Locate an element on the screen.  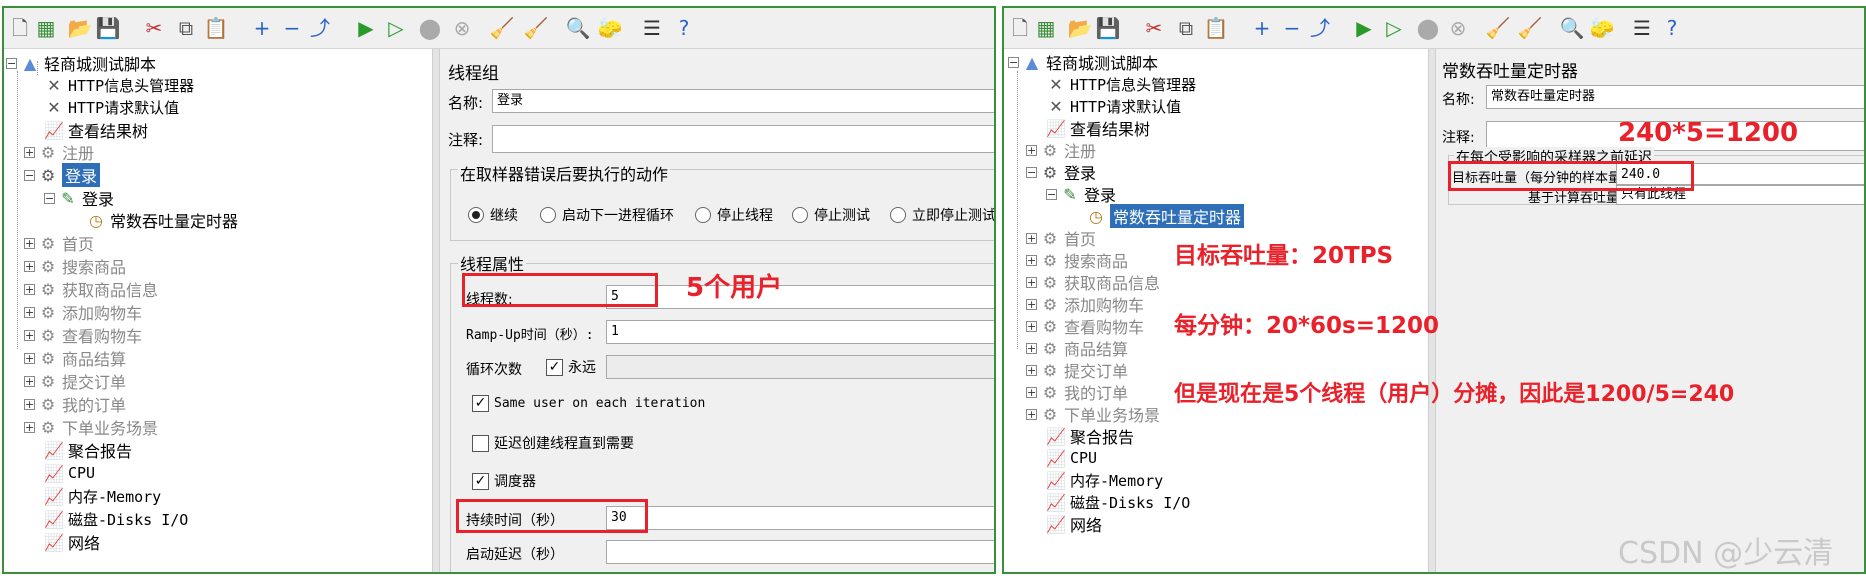
stop-icon: ⬤ is located at coordinates (1428, 28).